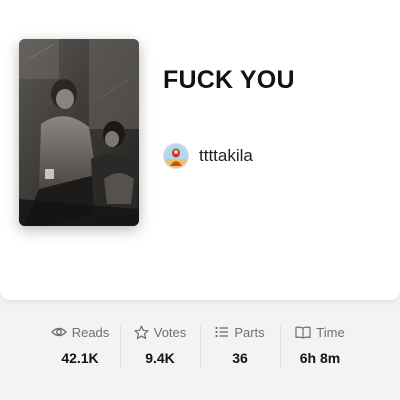 This screenshot has width=400, height=400. Describe the element at coordinates (222, 332) in the screenshot. I see `list-icon` at that location.